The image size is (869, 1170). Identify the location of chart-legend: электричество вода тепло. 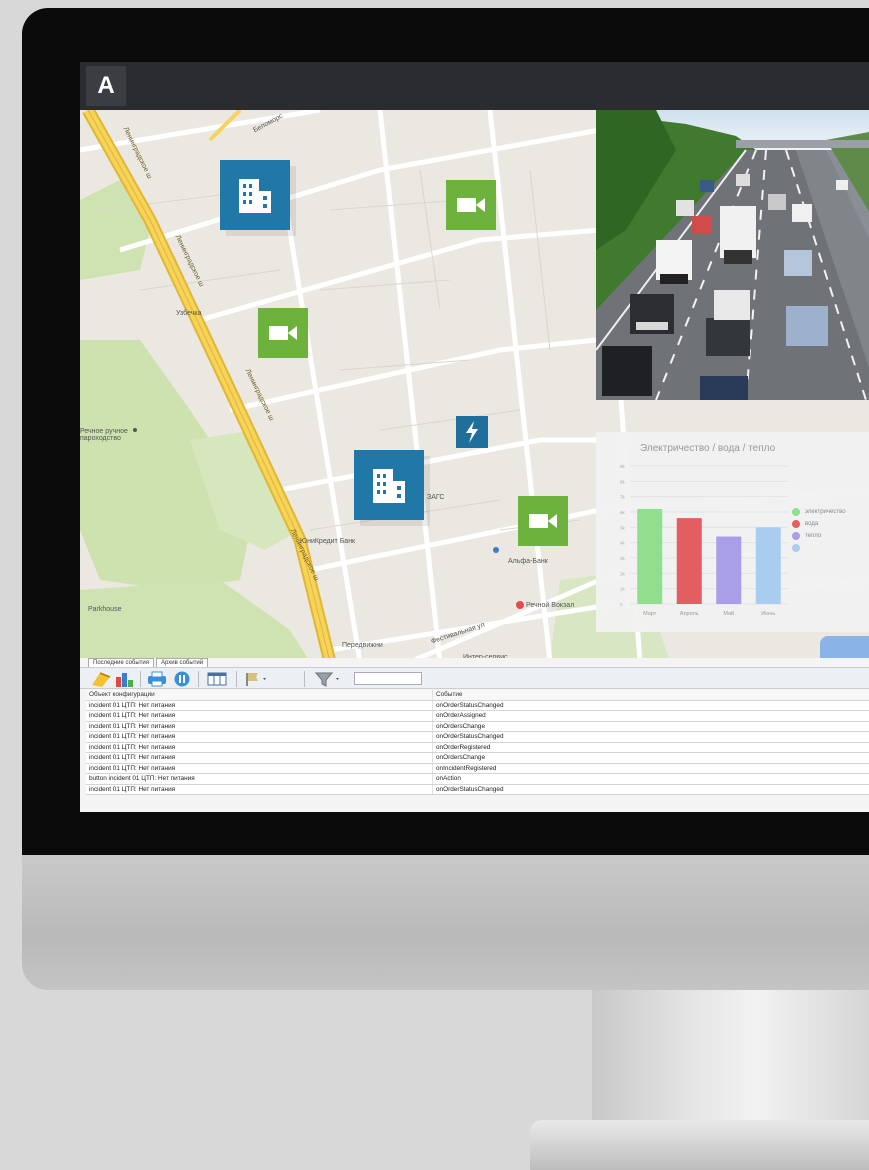
(819, 530).